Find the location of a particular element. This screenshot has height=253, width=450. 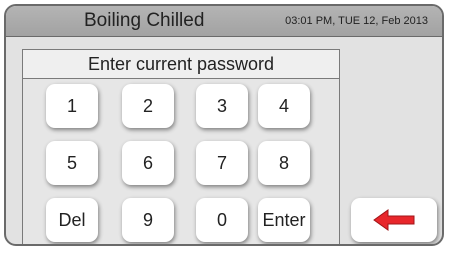

key-4: 4 is located at coordinates (284, 106).